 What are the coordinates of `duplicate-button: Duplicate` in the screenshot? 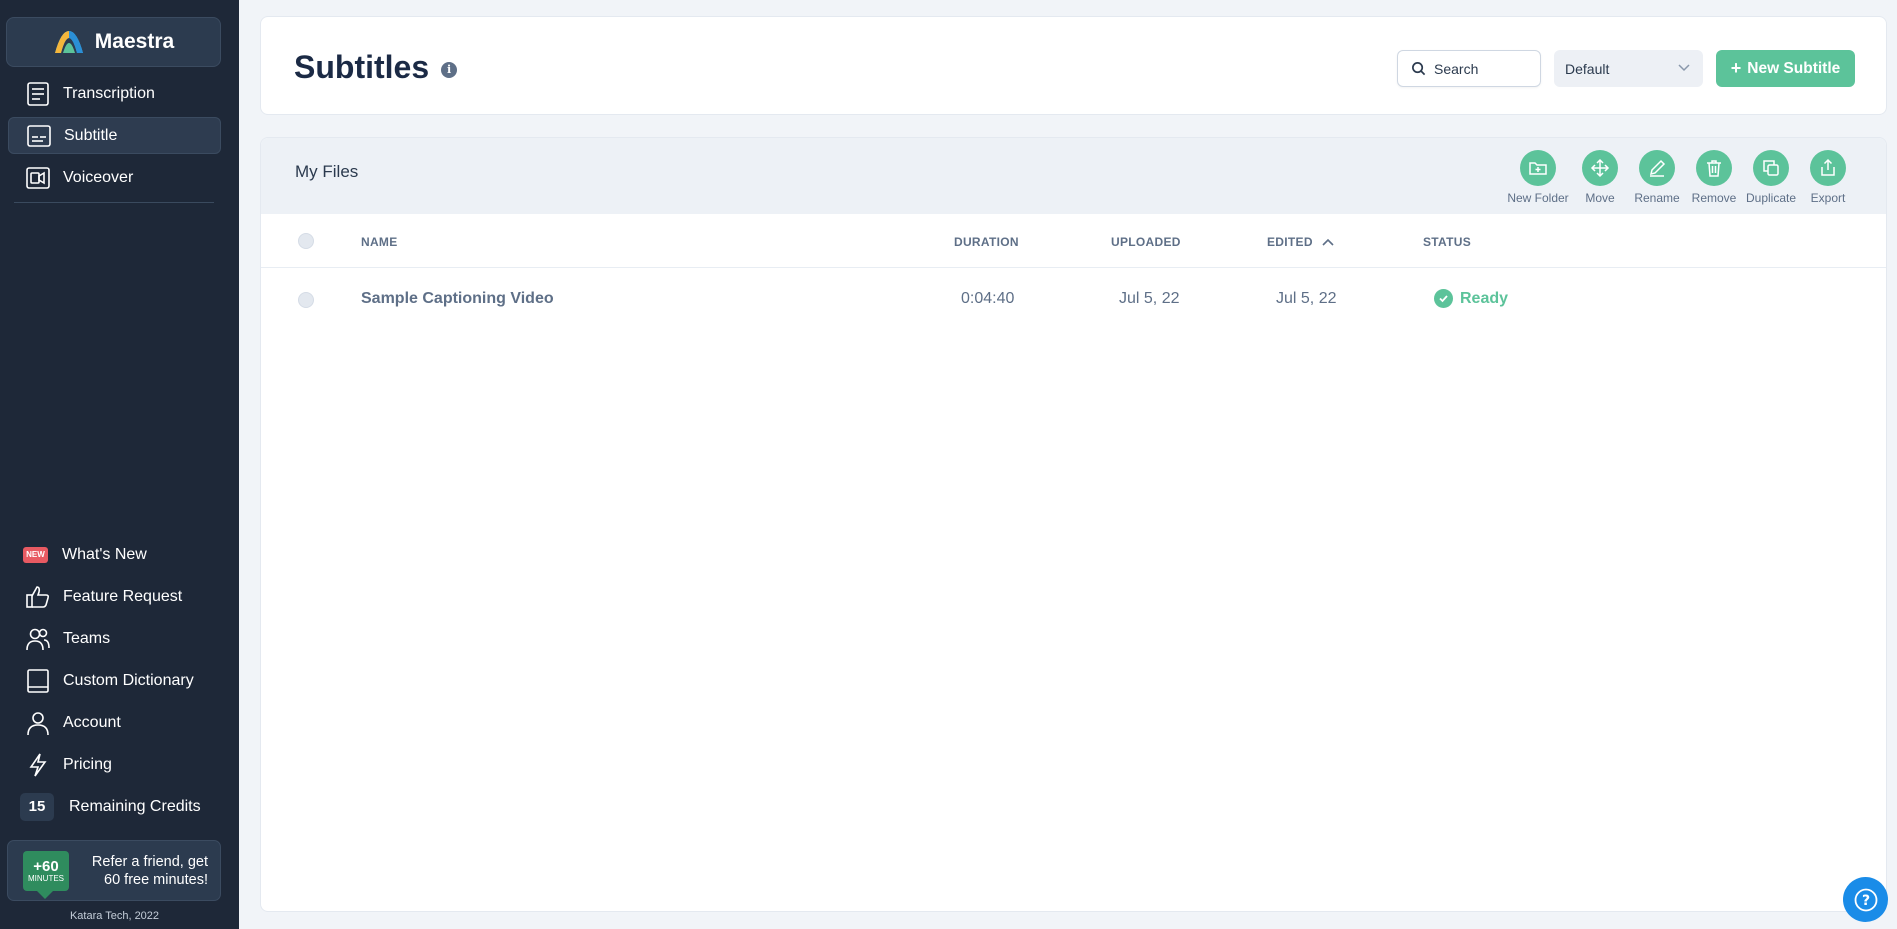 It's located at (1771, 177).